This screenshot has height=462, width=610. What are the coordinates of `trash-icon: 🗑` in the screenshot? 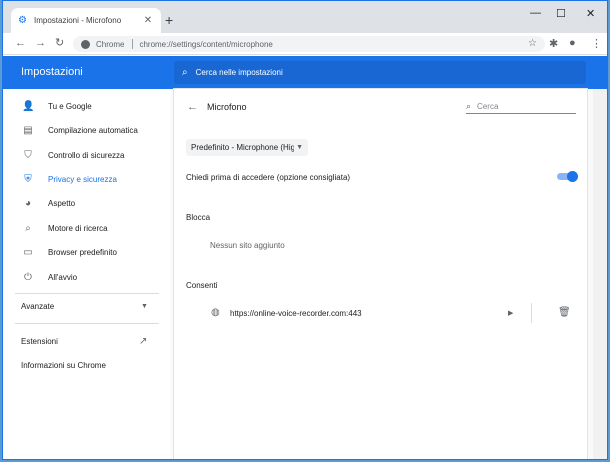 It's located at (564, 312).